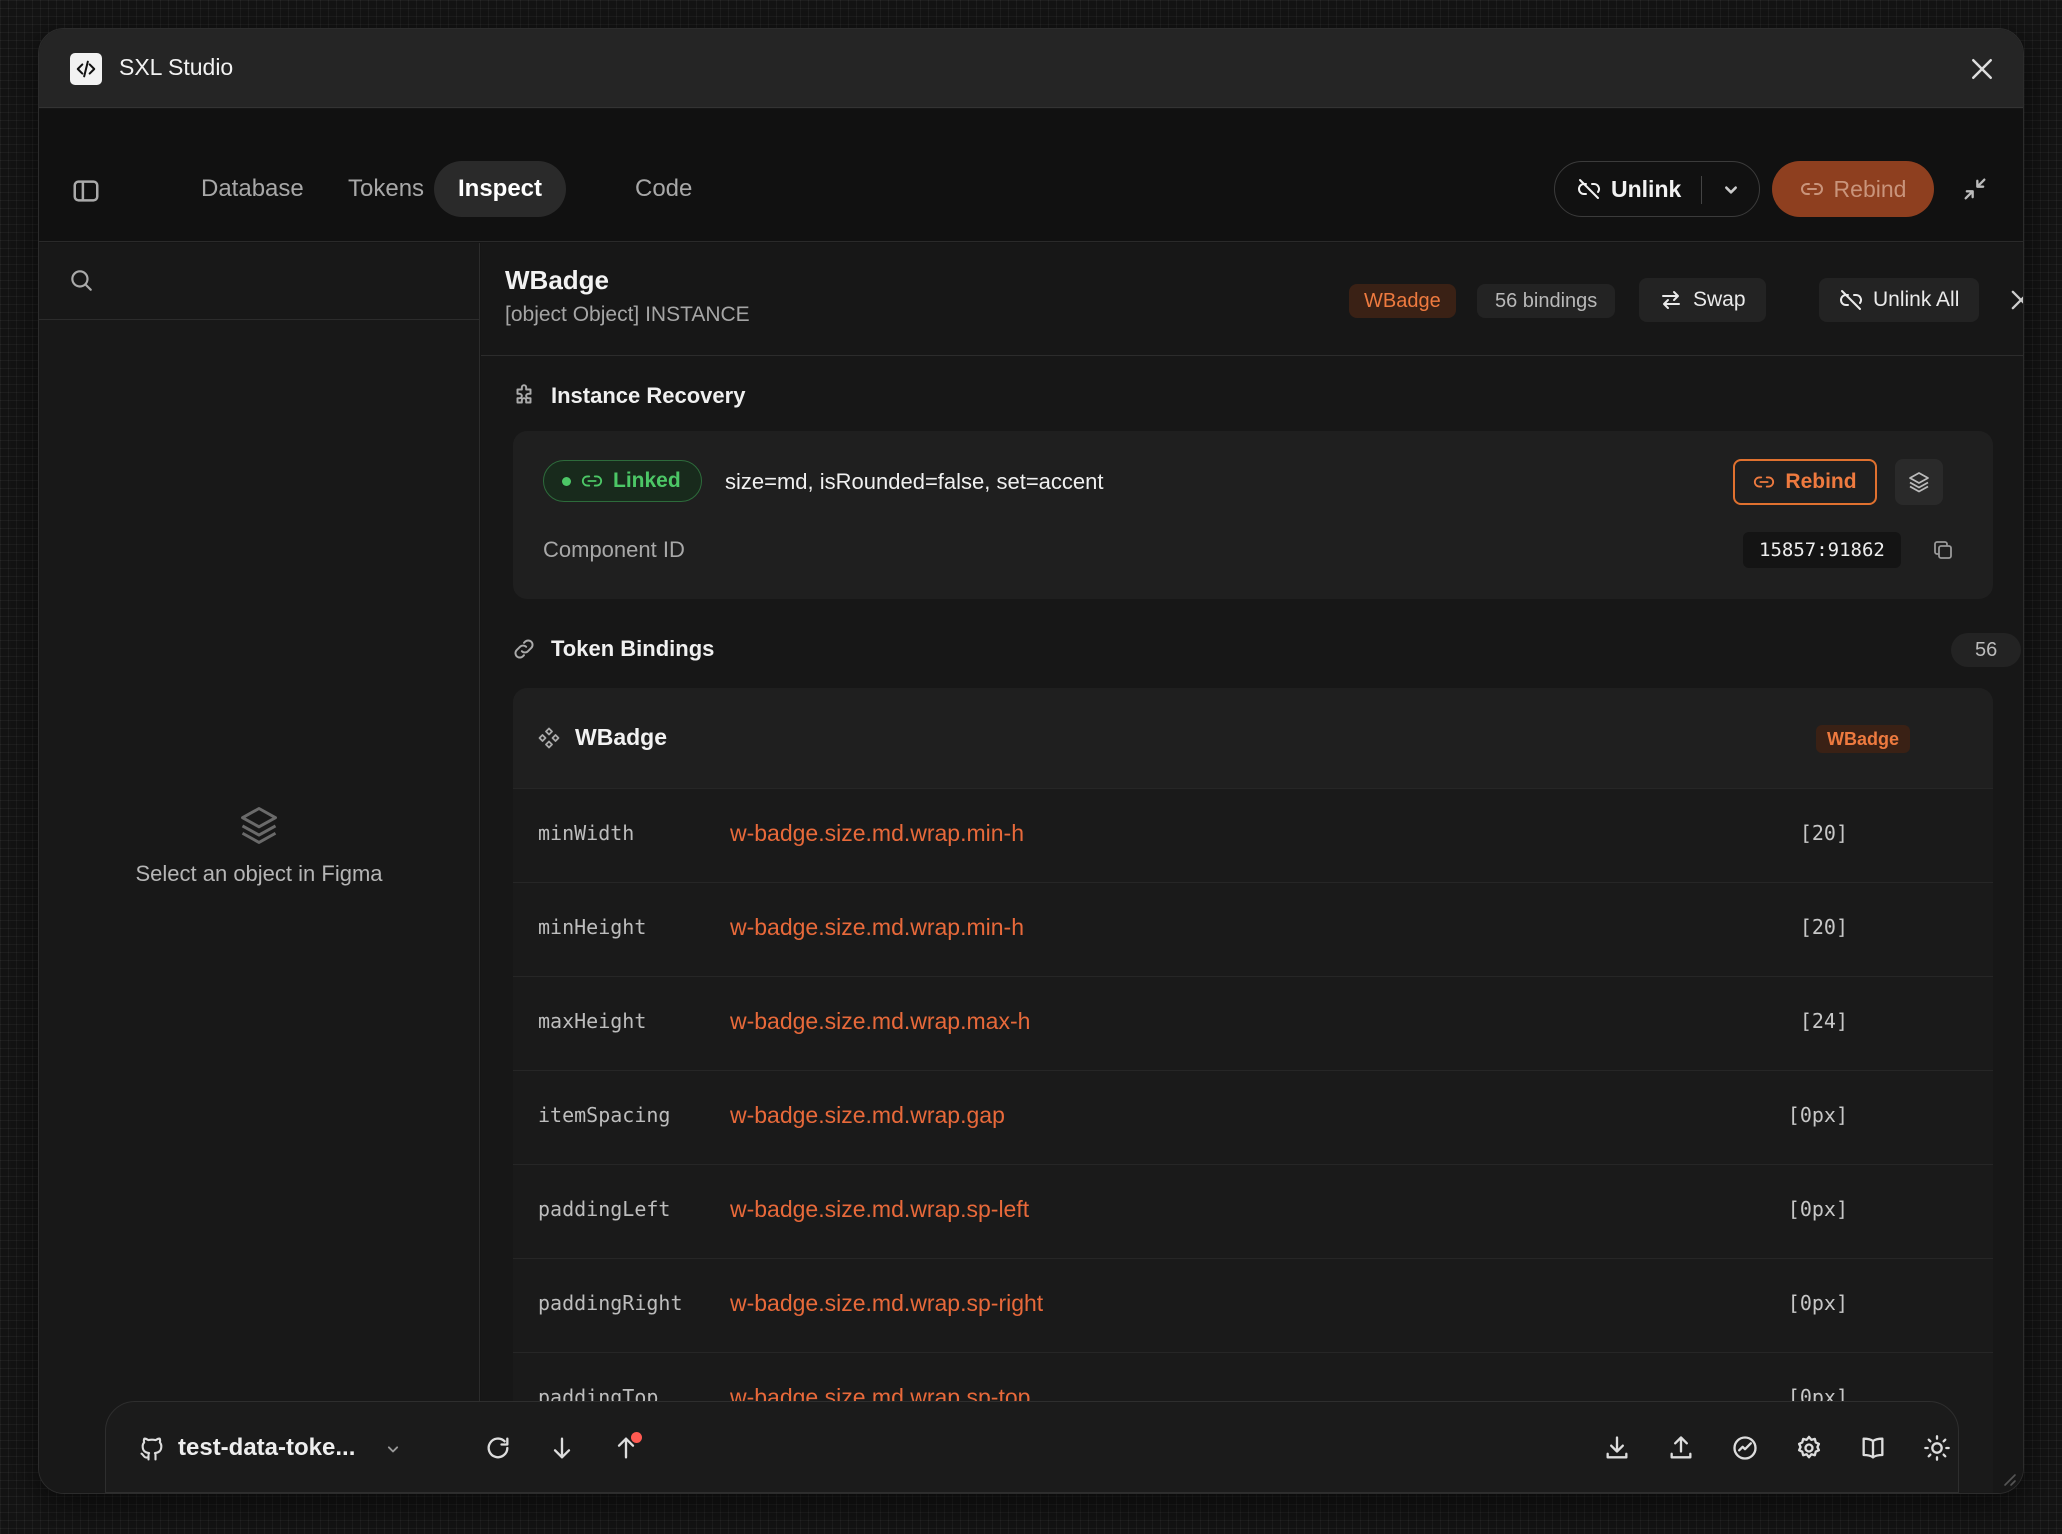  I want to click on binding-property: maxHeight, so click(592, 1021).